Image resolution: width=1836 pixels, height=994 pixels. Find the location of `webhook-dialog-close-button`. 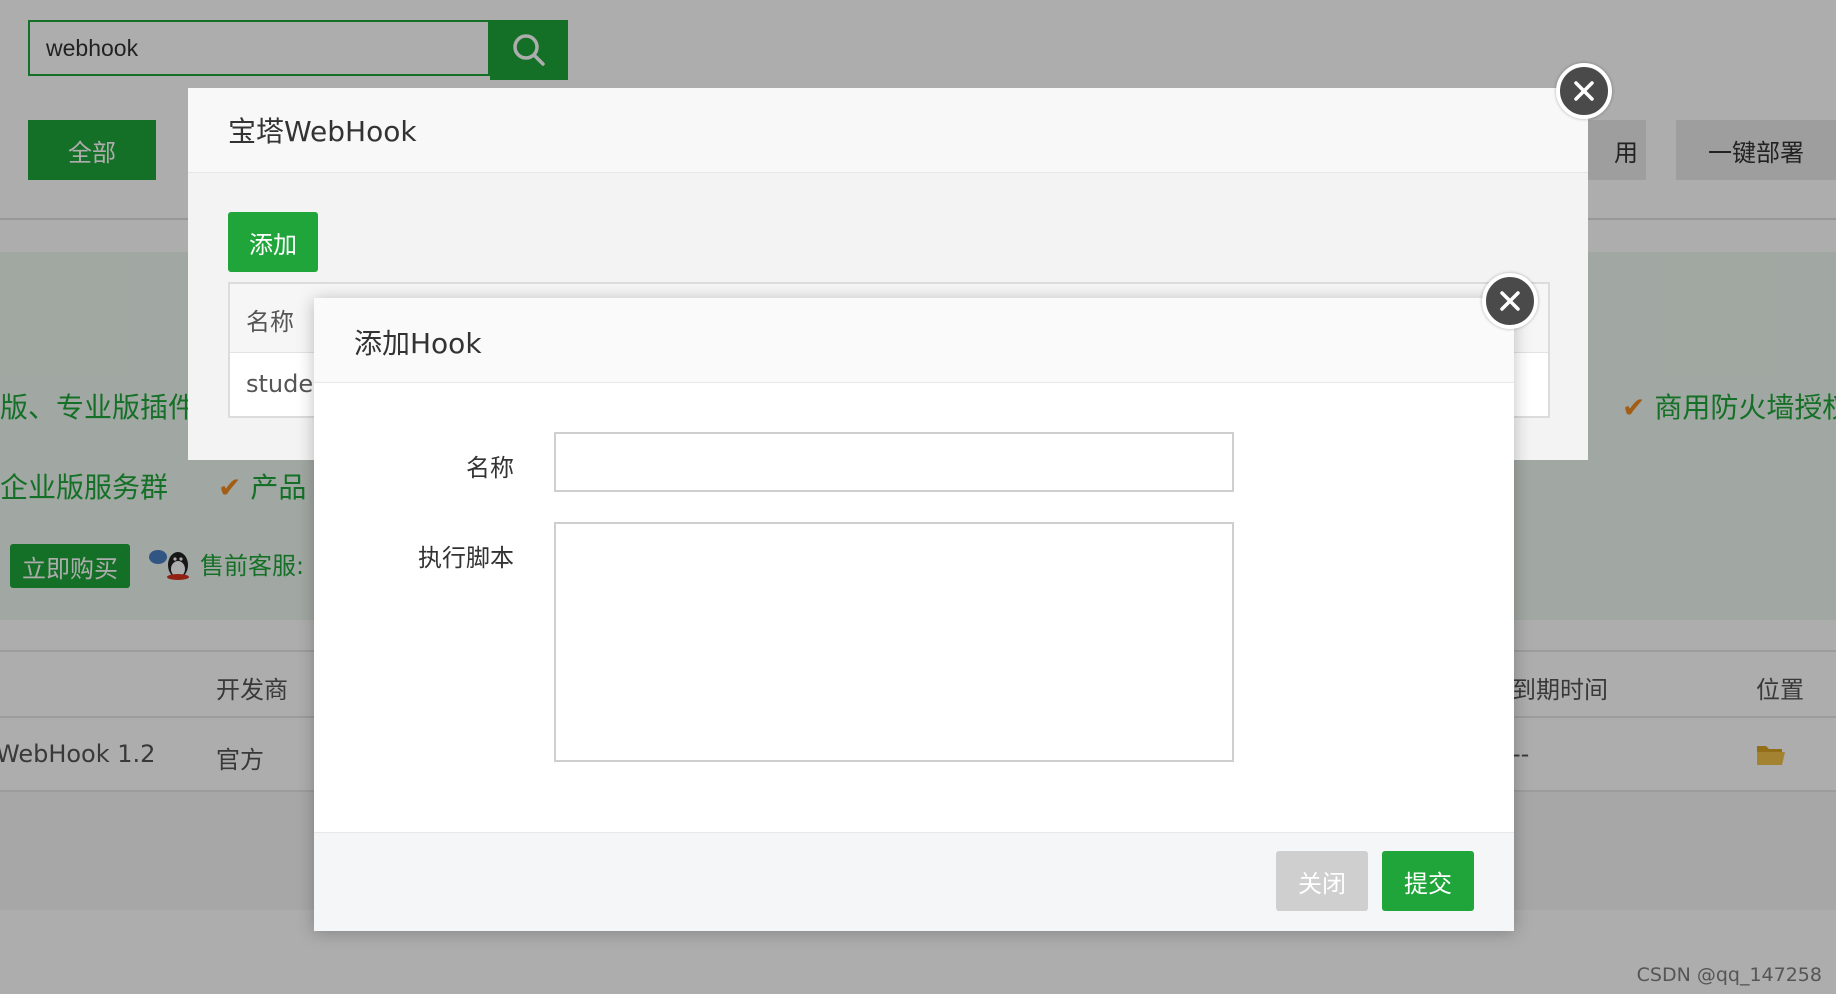

webhook-dialog-close-button is located at coordinates (1584, 91).